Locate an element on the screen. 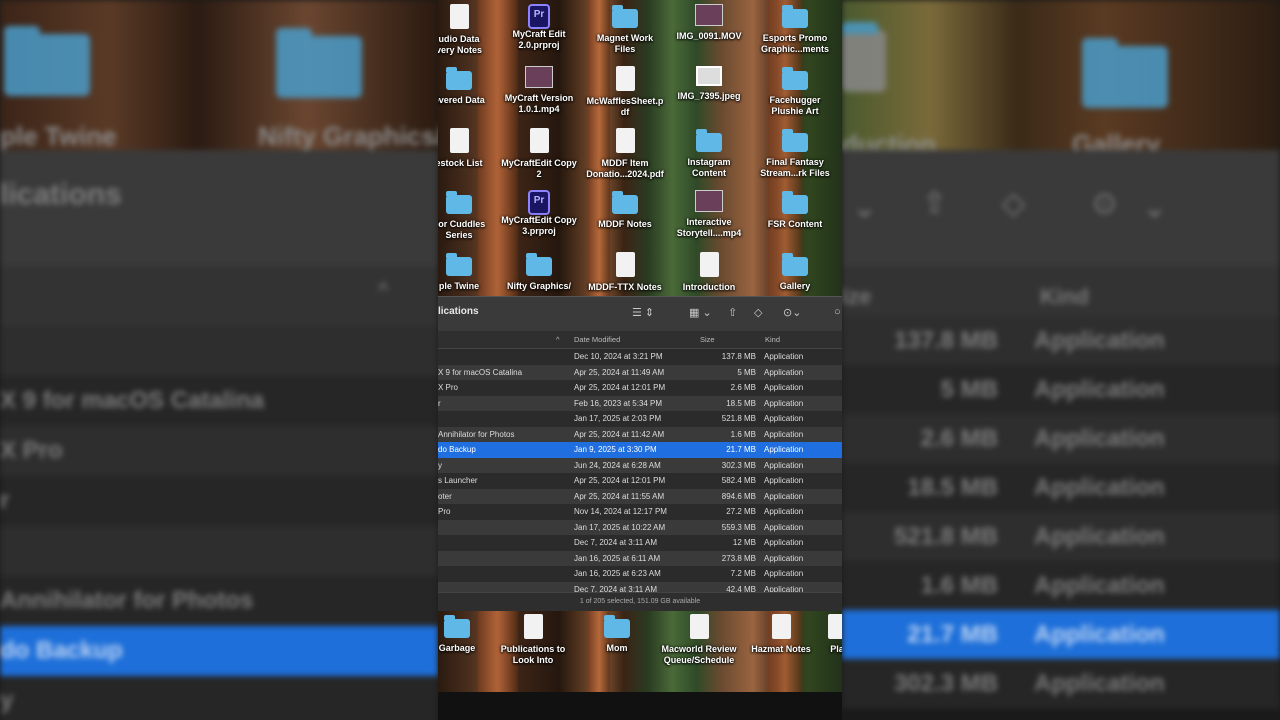 The height and width of the screenshot is (720, 1280). desktop-item: MDDF-TTX Notes is located at coordinates (625, 272).